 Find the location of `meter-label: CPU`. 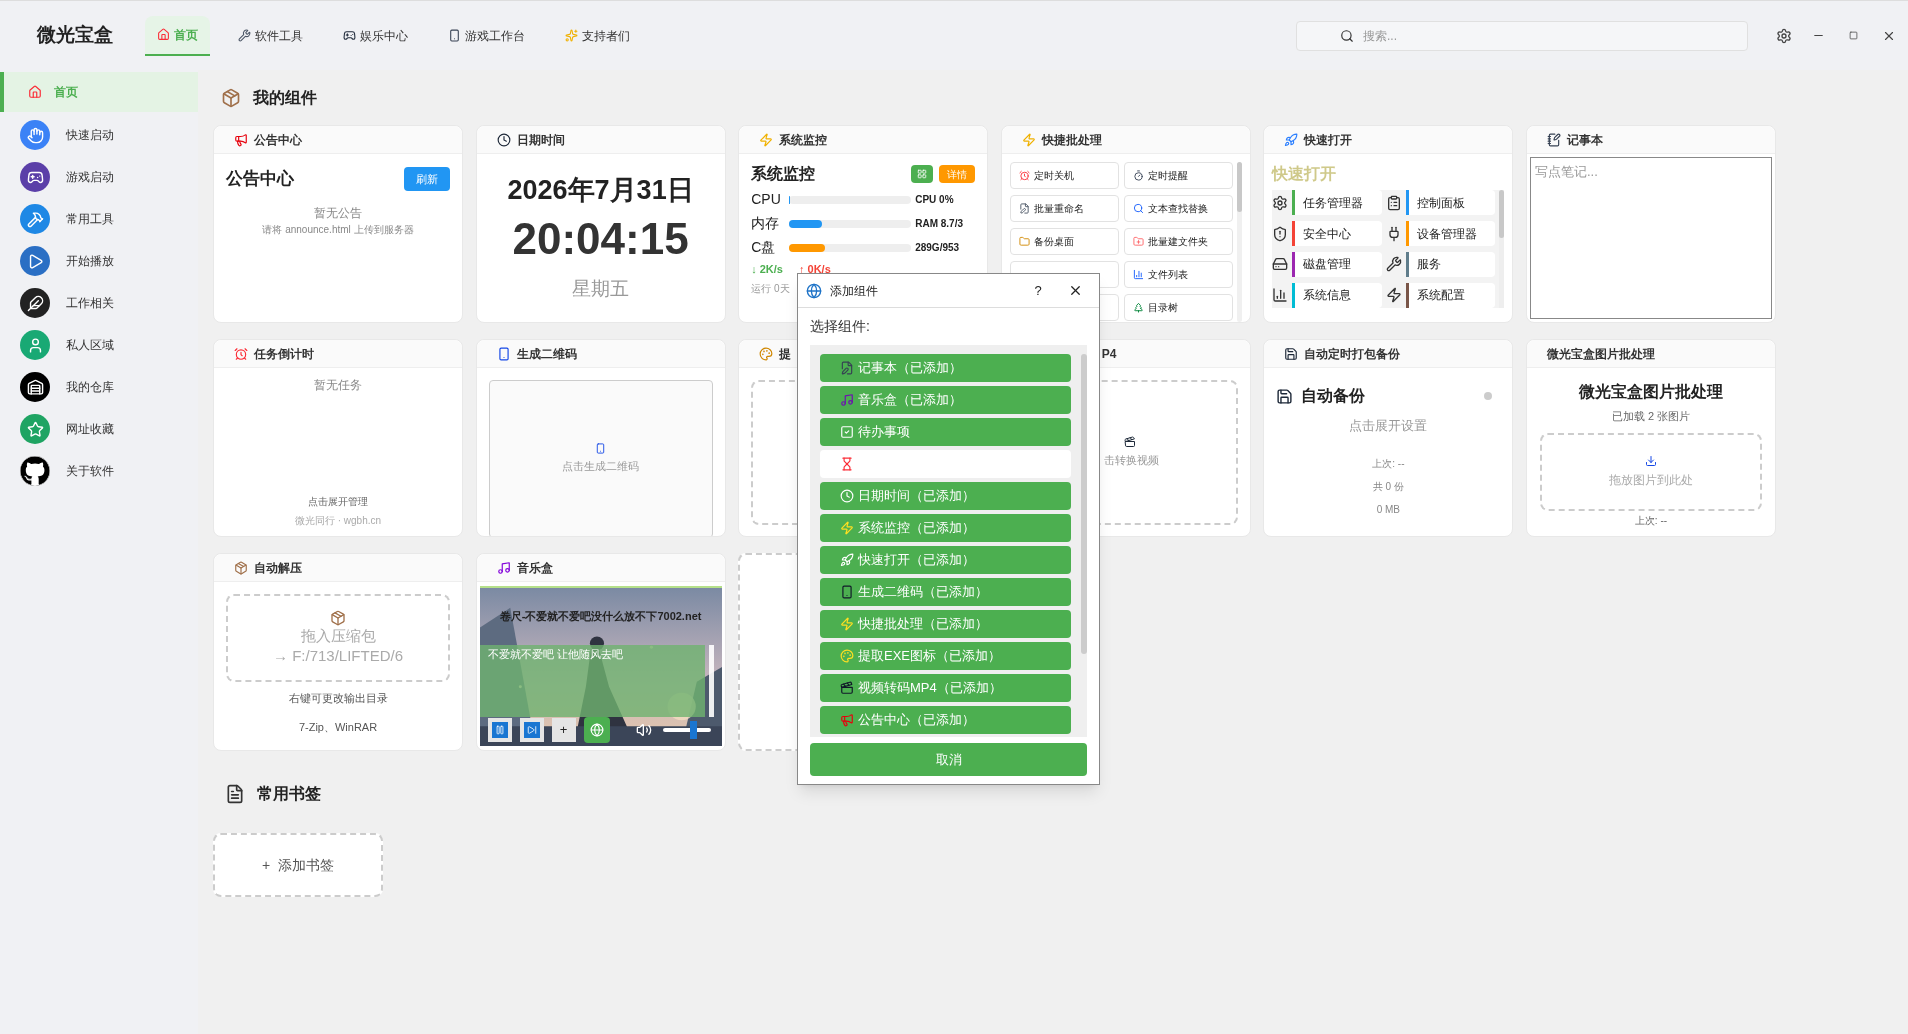

meter-label: CPU is located at coordinates (766, 199).